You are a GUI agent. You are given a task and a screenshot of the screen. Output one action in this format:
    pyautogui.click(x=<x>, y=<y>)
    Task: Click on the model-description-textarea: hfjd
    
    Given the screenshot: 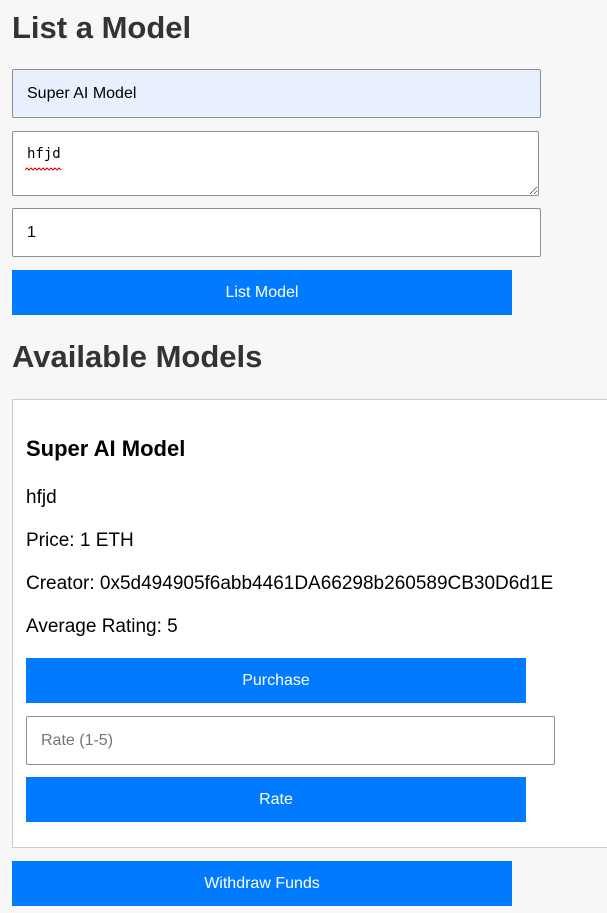 What is the action you would take?
    pyautogui.click(x=275, y=163)
    